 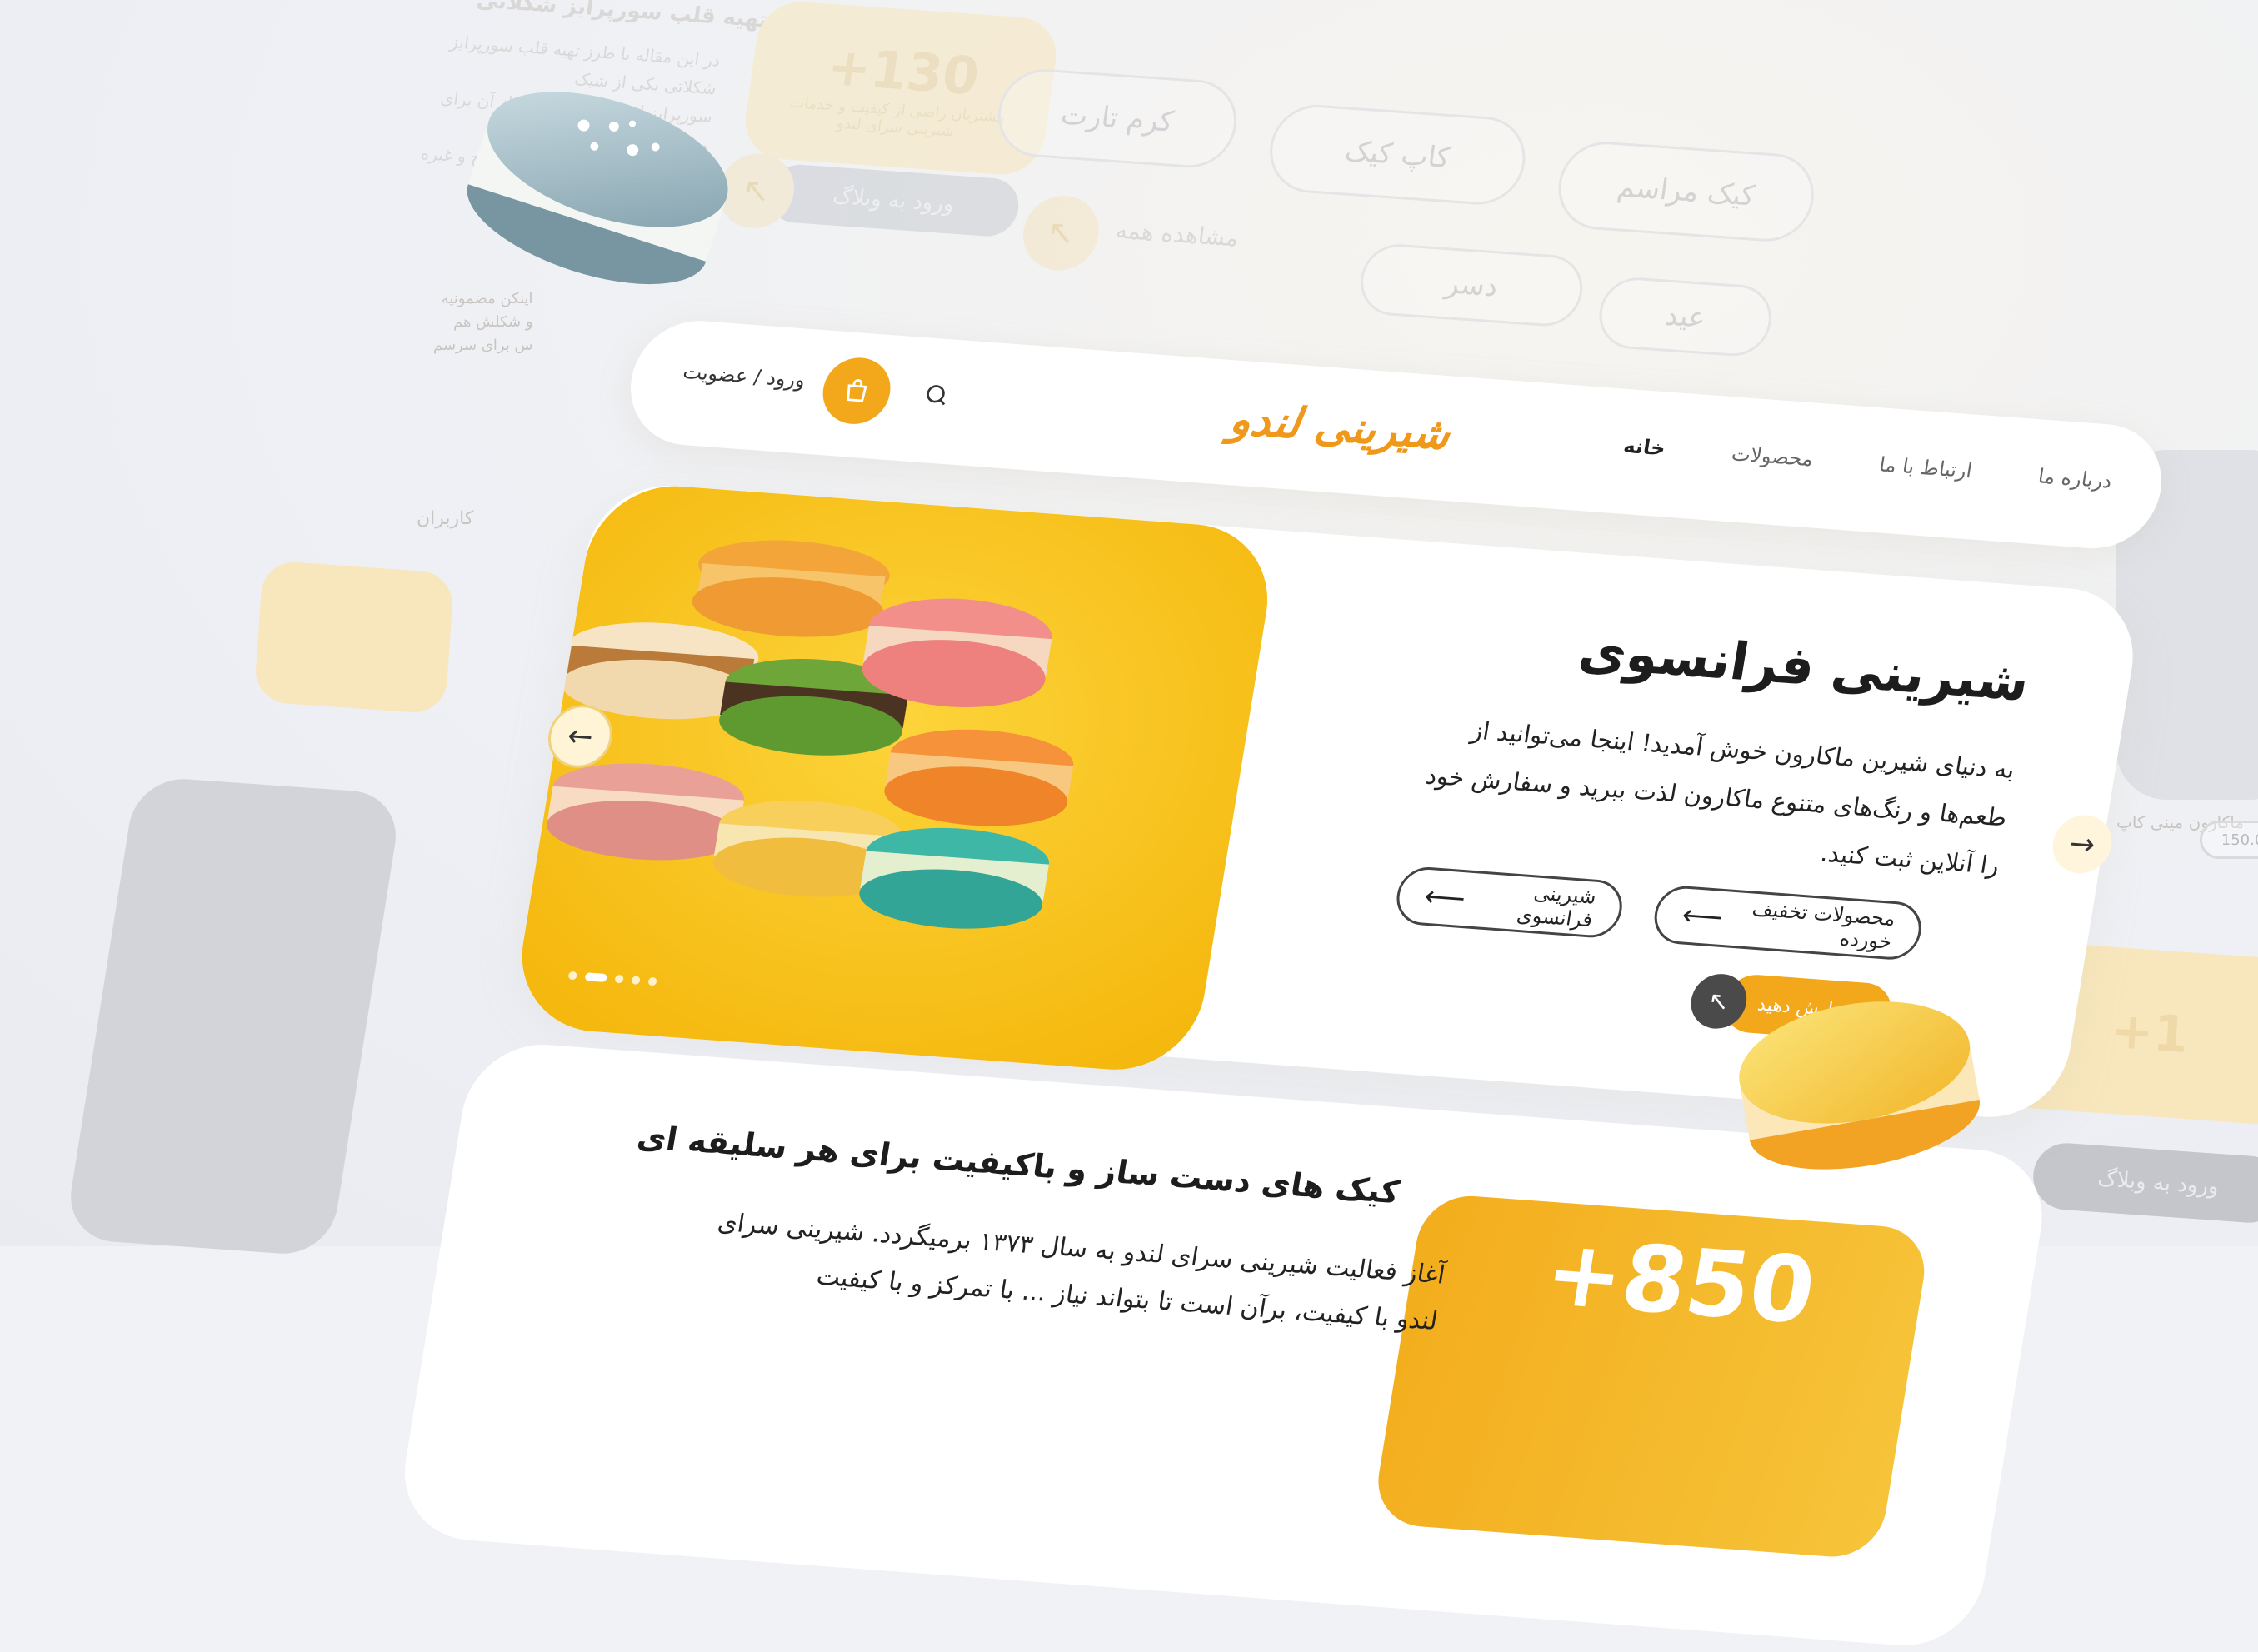 What do you see at coordinates (1645, 447) in the screenshot?
I see `nav-item-home: خانه` at bounding box center [1645, 447].